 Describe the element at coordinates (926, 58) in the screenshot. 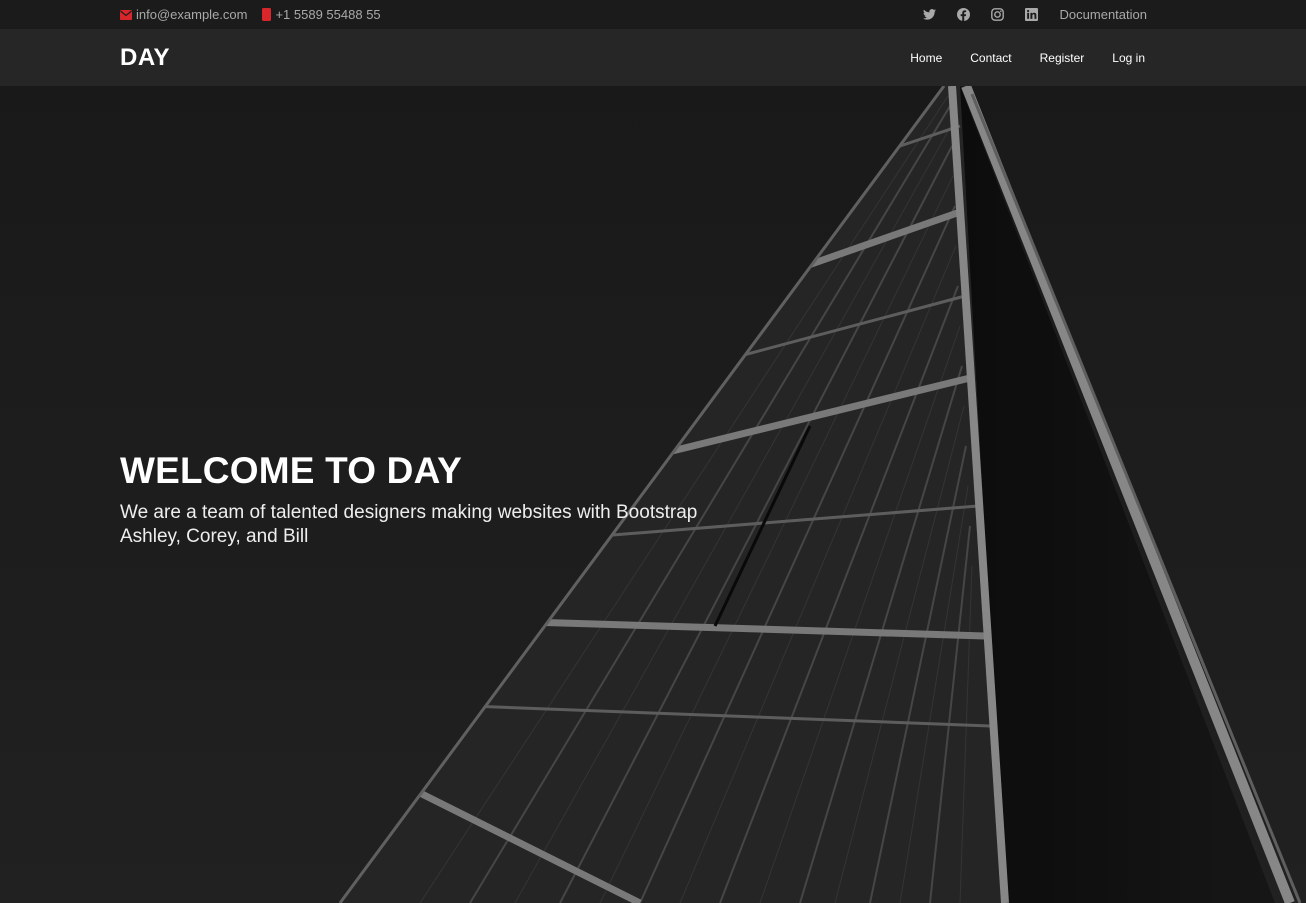

I see `nav-home: Home` at that location.